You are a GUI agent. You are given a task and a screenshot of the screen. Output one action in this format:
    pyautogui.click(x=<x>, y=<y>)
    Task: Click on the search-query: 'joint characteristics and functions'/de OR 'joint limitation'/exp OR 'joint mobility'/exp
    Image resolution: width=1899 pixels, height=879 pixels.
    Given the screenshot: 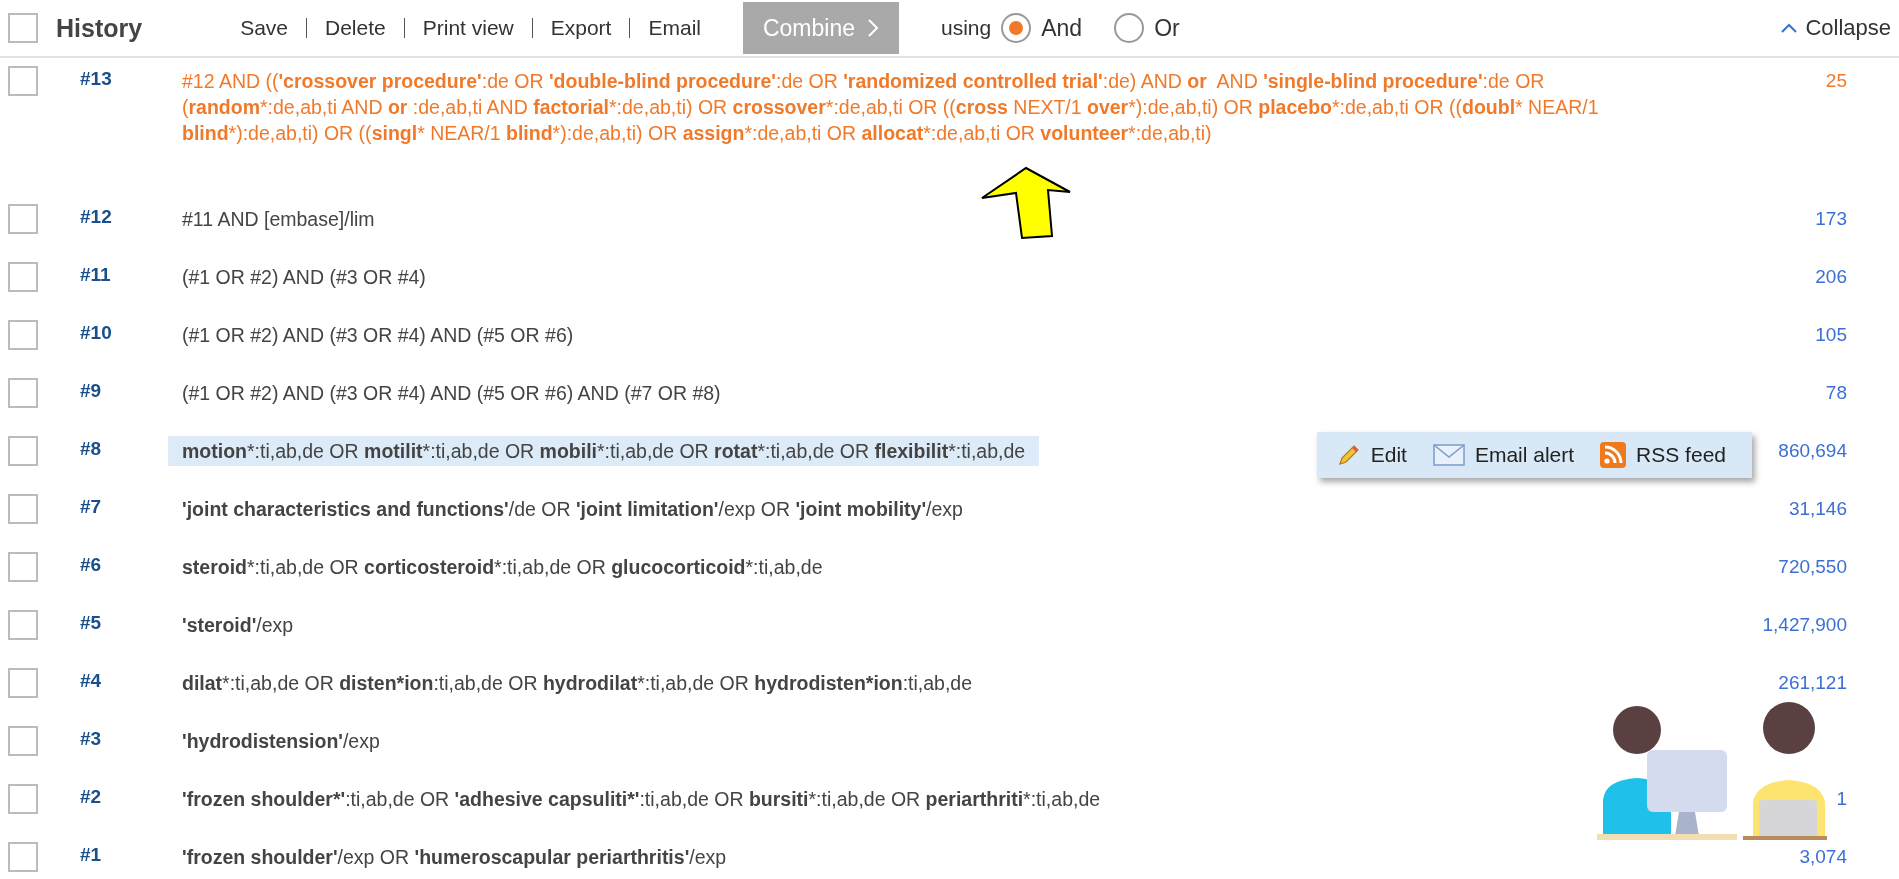 What is the action you would take?
    pyautogui.click(x=572, y=509)
    